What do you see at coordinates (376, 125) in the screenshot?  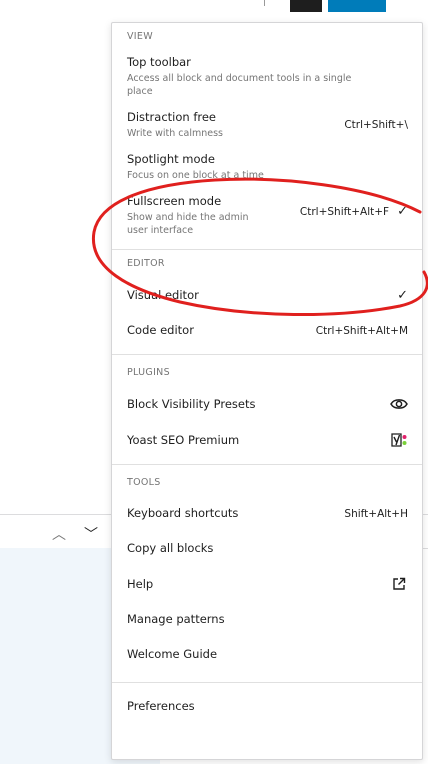 I see `shortcut-text: Ctrl+Shift+\` at bounding box center [376, 125].